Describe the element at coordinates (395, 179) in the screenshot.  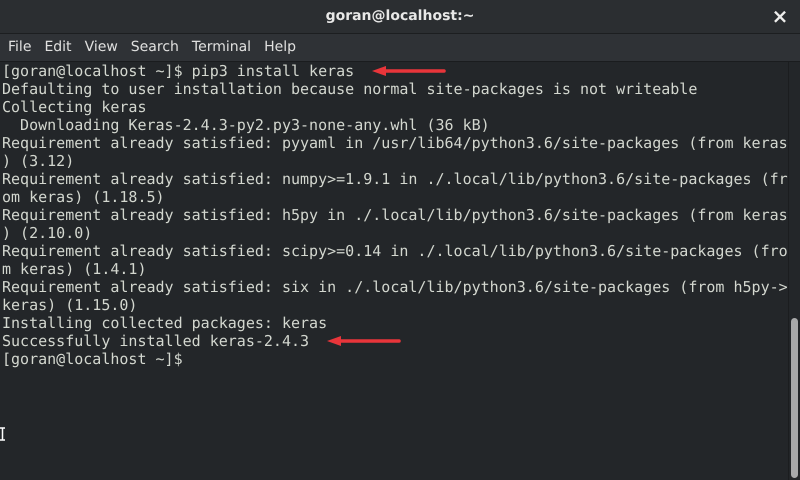
I see `terminal-line: Requirement already satisfied: numpy>=1.9.1 in ./.local/lib/python3.6/site-packages (fr` at that location.